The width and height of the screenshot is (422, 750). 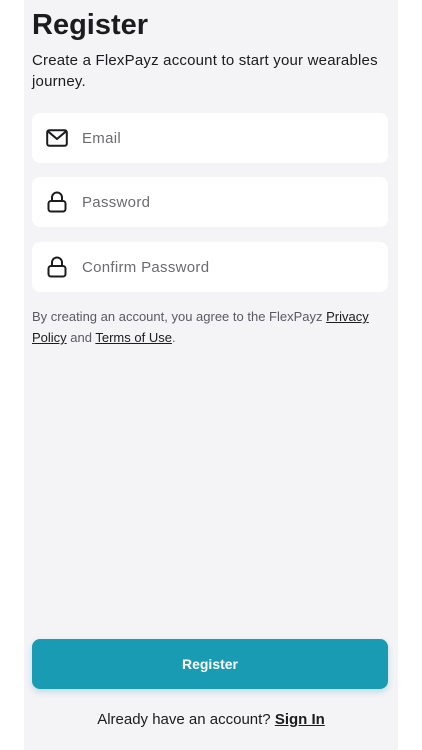 I want to click on confirm-password-input, so click(x=222, y=267).